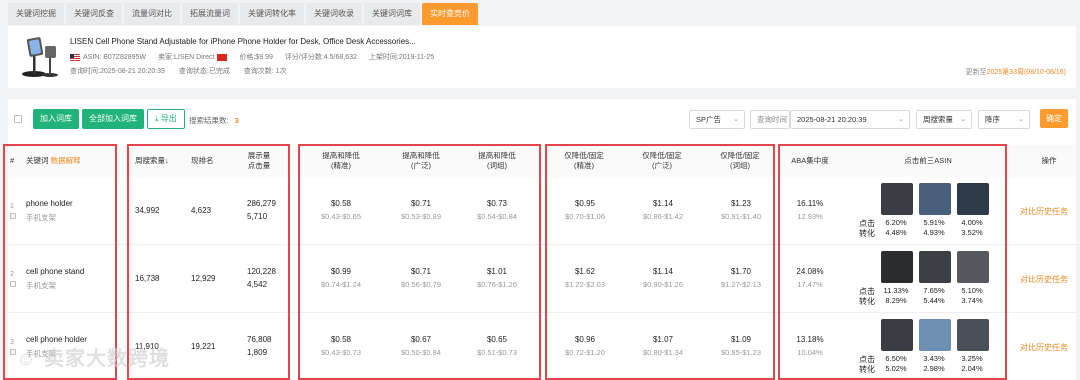 The width and height of the screenshot is (1080, 380). I want to click on weekly-search-value: 16,738, so click(147, 278).